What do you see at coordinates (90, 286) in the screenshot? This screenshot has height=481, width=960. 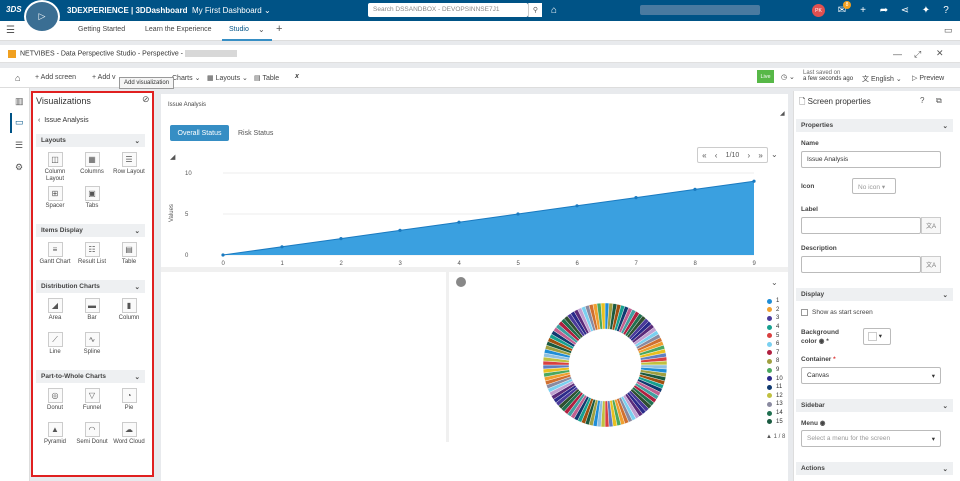 I see `section-distribution-charts: Distribution Charts ⌄` at bounding box center [90, 286].